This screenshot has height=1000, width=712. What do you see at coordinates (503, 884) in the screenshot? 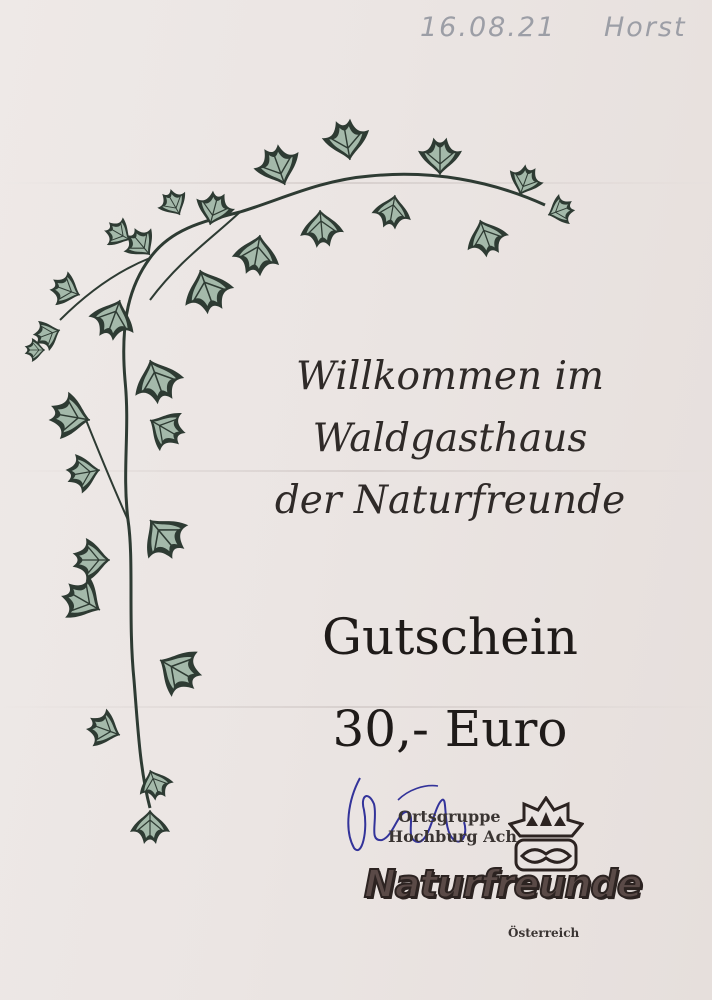
I see `naturfreunde-brand-text: Naturfreunde` at bounding box center [503, 884].